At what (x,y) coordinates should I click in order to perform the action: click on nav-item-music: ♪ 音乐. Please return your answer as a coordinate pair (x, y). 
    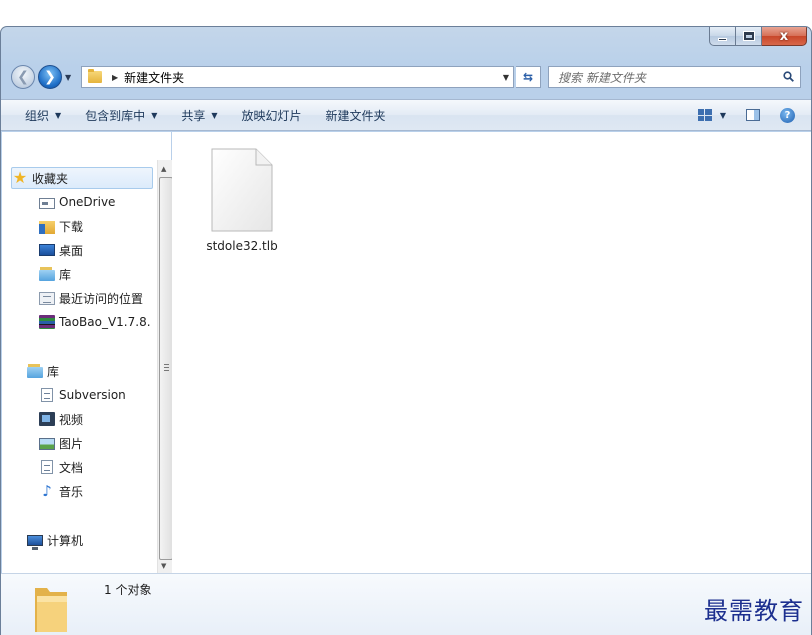
    Looking at the image, I should click on (61, 491).